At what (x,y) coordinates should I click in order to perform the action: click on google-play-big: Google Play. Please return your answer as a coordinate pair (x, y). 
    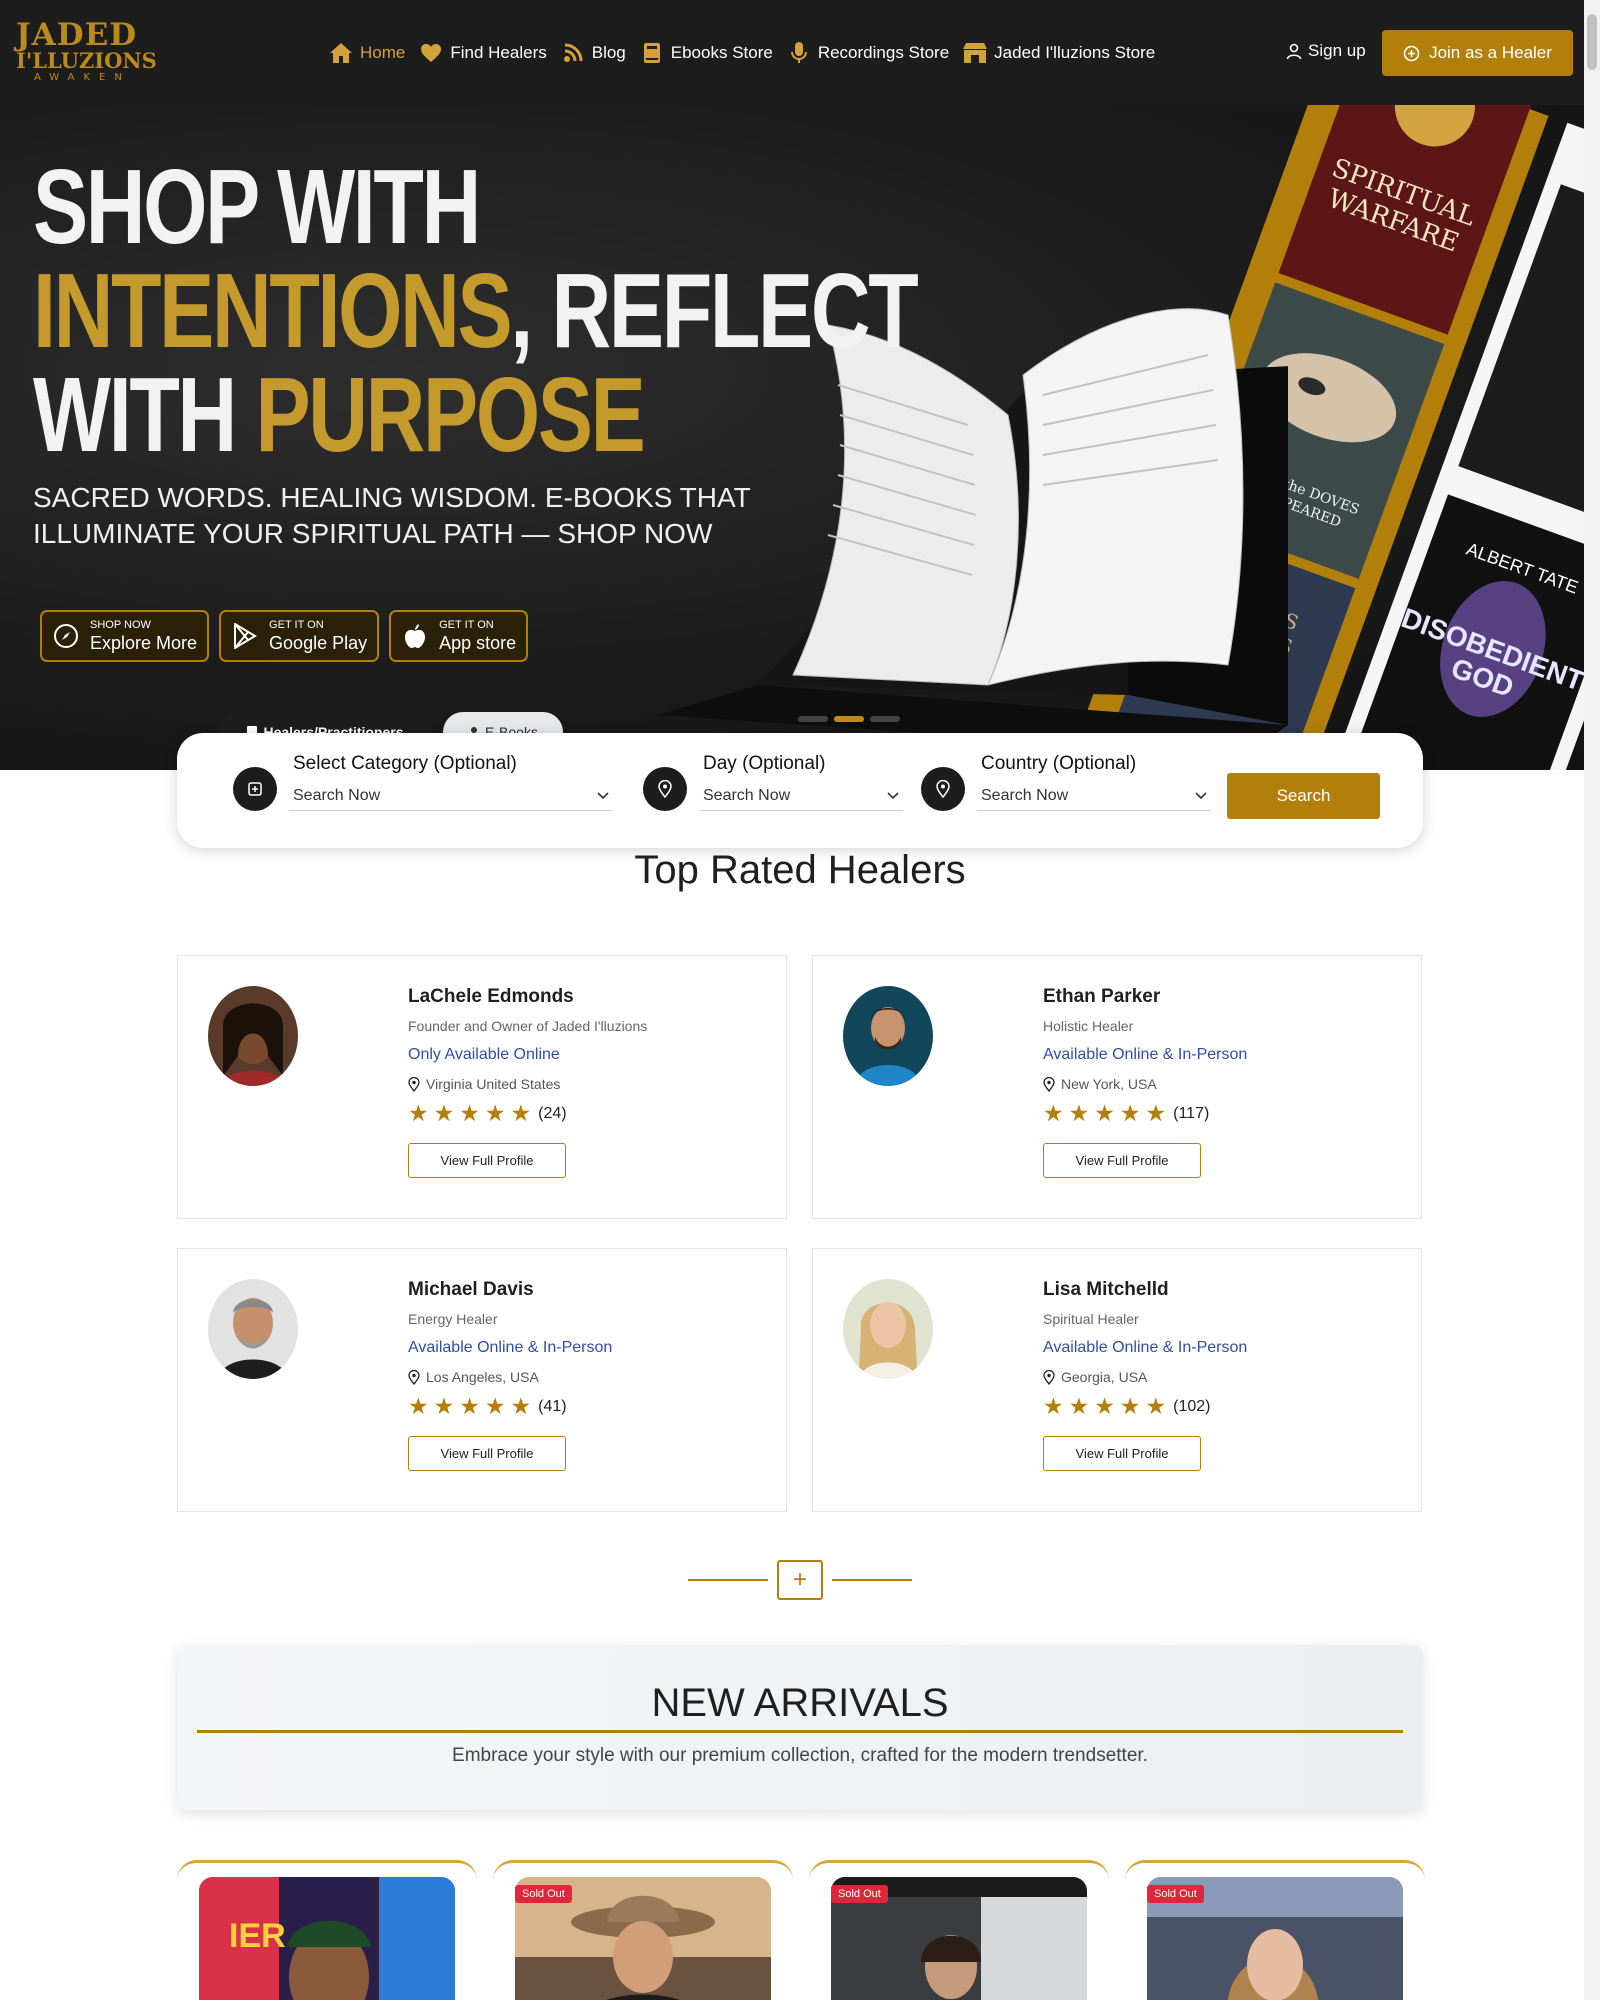
    Looking at the image, I should click on (318, 642).